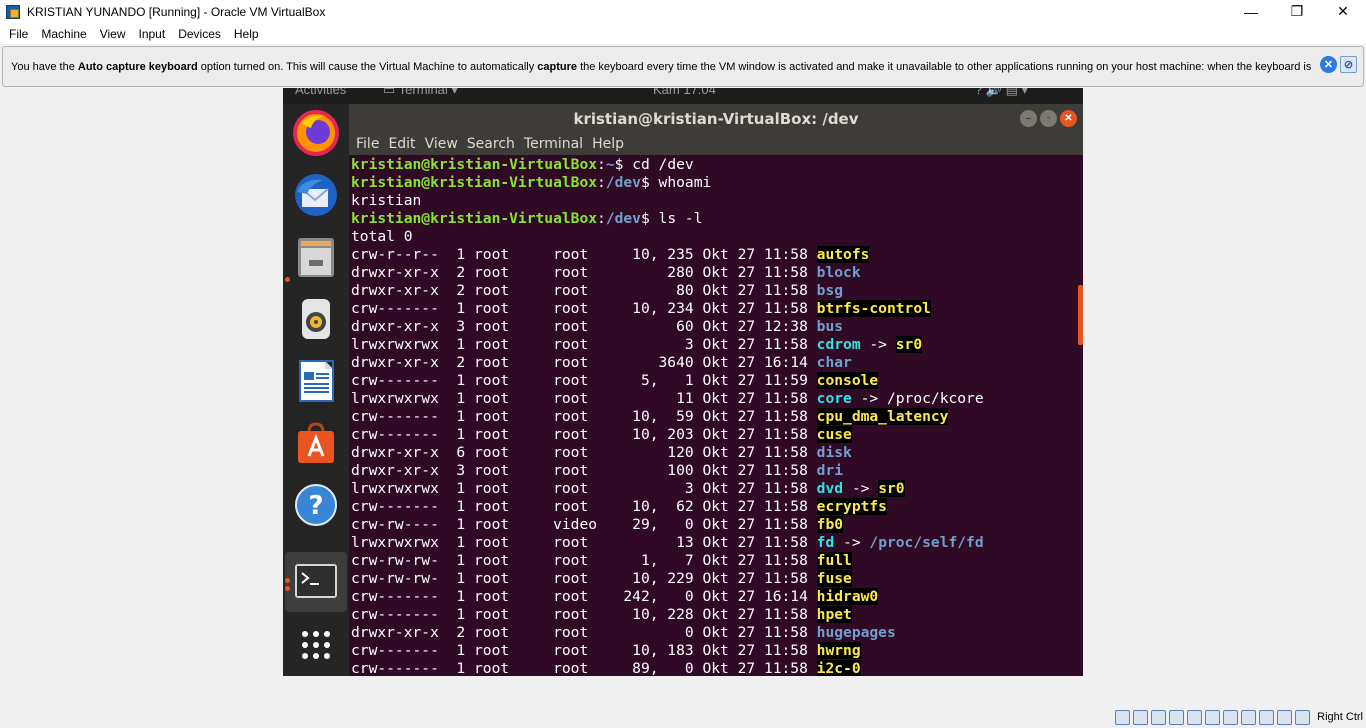  What do you see at coordinates (367, 144) in the screenshot?
I see `terminal-menu-file: File` at bounding box center [367, 144].